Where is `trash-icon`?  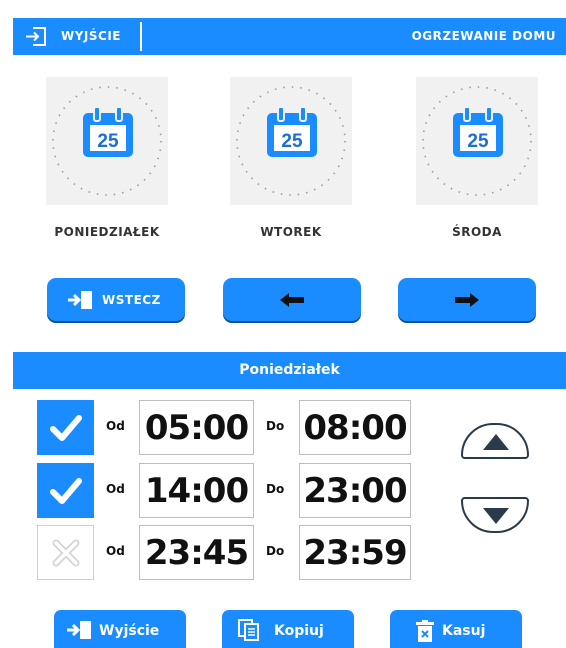 trash-icon is located at coordinates (425, 631).